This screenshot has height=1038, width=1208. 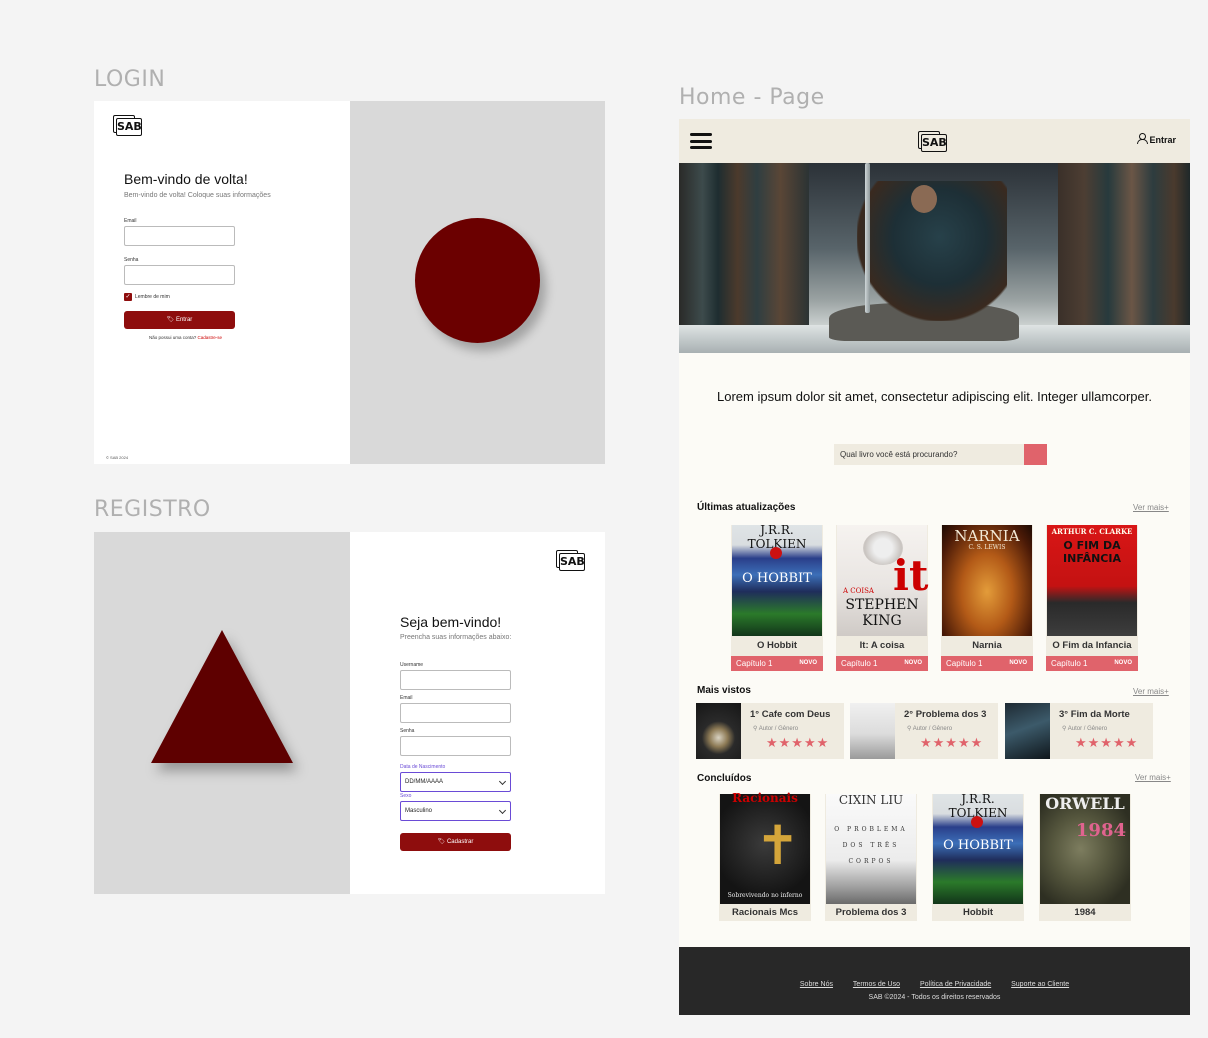 What do you see at coordinates (455, 811) in the screenshot?
I see `sexo-select: Masculino` at bounding box center [455, 811].